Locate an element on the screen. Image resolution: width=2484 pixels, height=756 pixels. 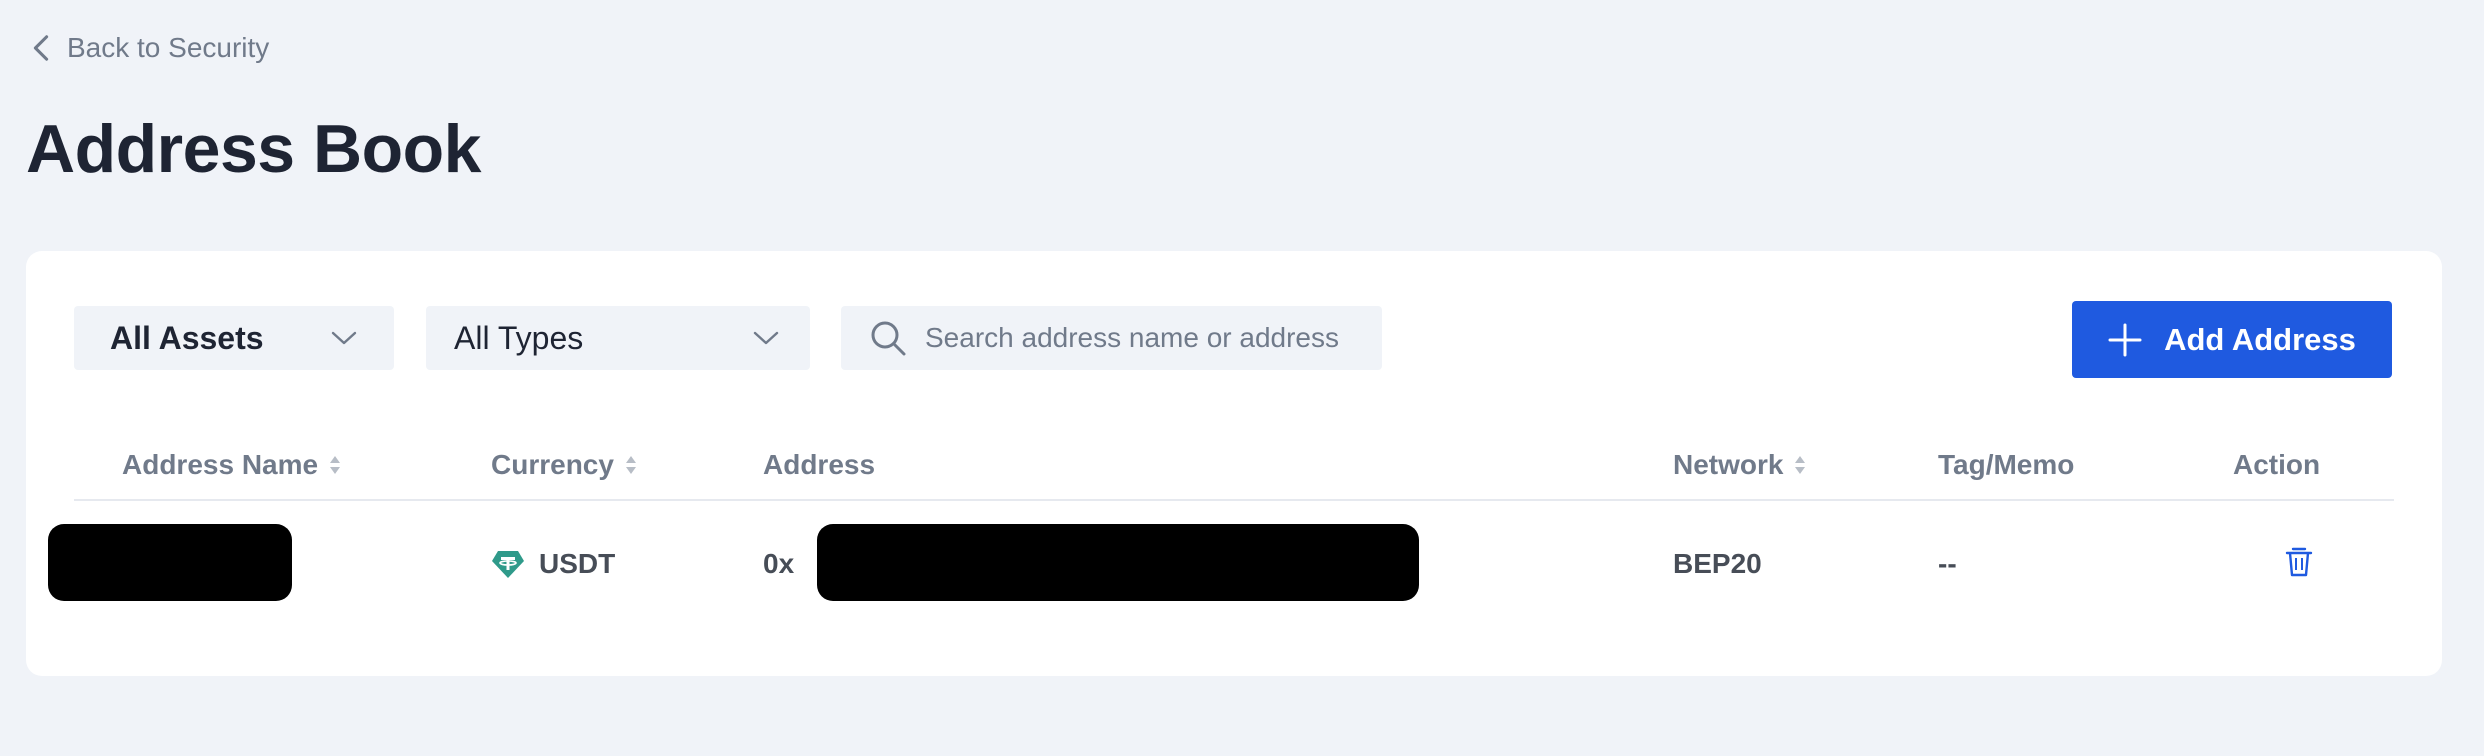
assets-filter-label: All Assets is located at coordinates (187, 337).